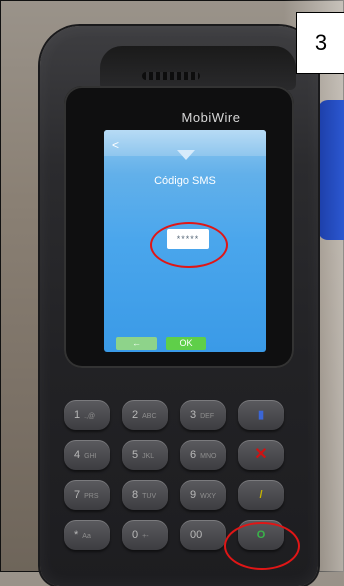  What do you see at coordinates (211, 117) in the screenshot?
I see `brand-logo: MobiWire` at bounding box center [211, 117].